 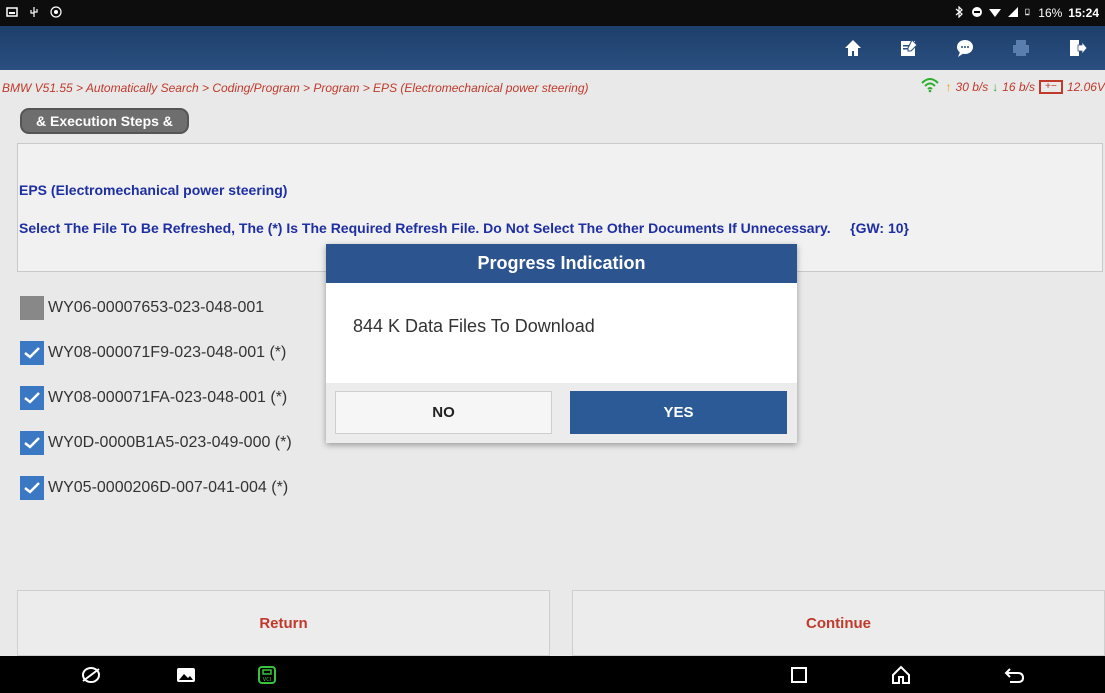 What do you see at coordinates (156, 307) in the screenshot?
I see `file-name: WY06-00007653-023-048-001` at bounding box center [156, 307].